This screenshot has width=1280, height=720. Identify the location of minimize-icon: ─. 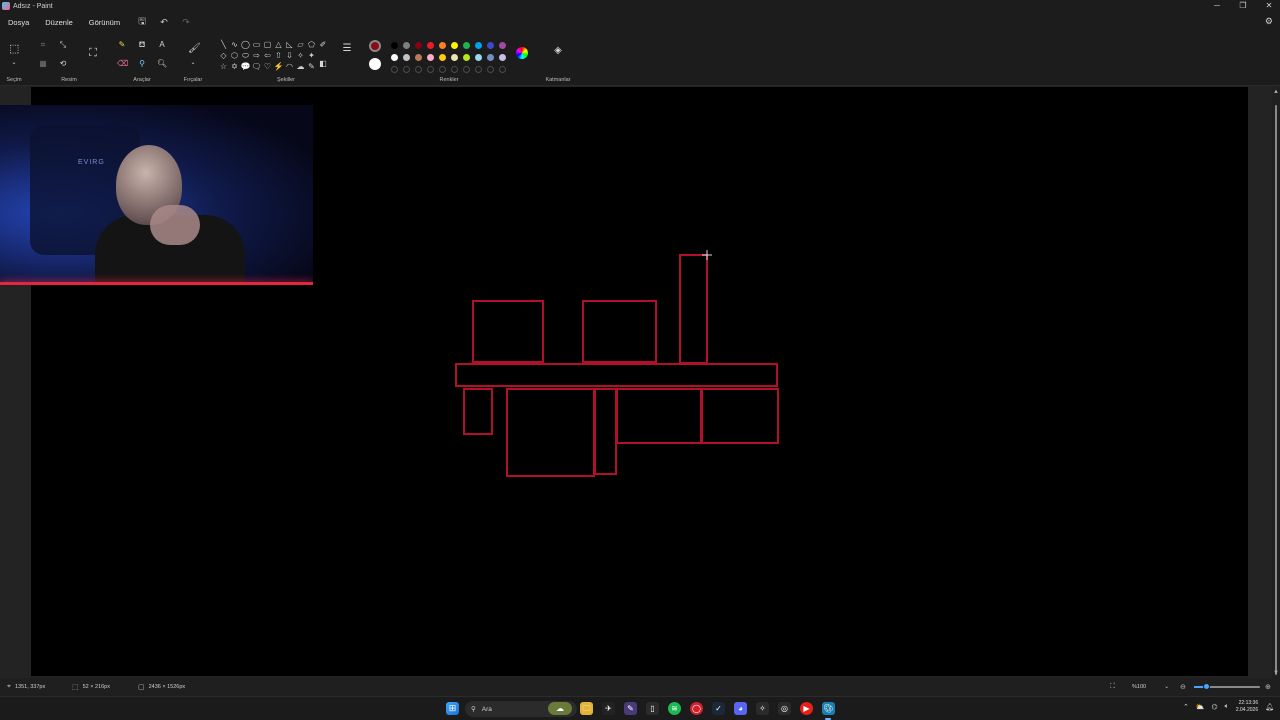
(1217, 5).